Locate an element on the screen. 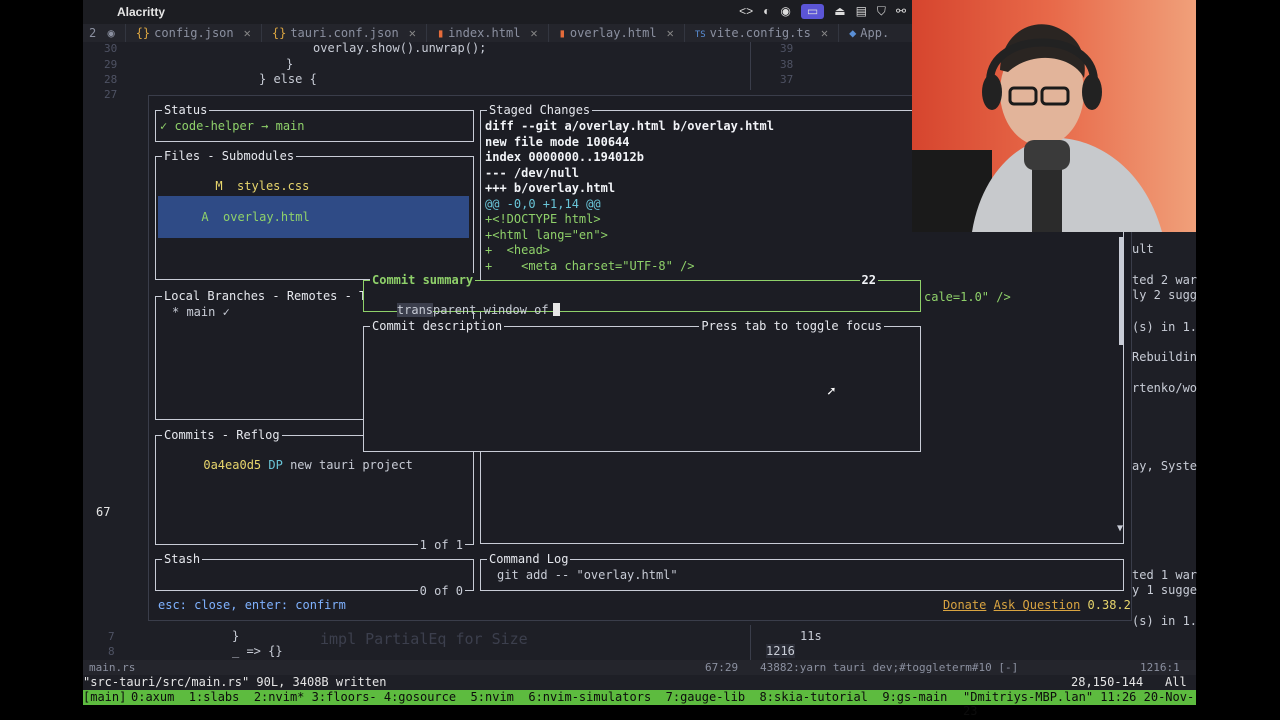 The width and height of the screenshot is (1280, 720). ts-icon: TS is located at coordinates (700, 35).